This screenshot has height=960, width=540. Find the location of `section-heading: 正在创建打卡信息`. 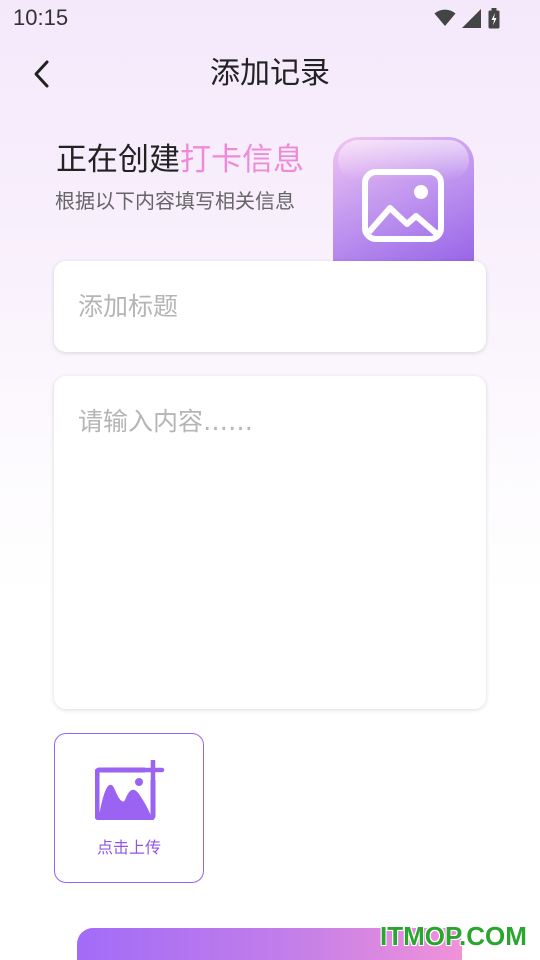

section-heading: 正在创建打卡信息 is located at coordinates (180, 160).